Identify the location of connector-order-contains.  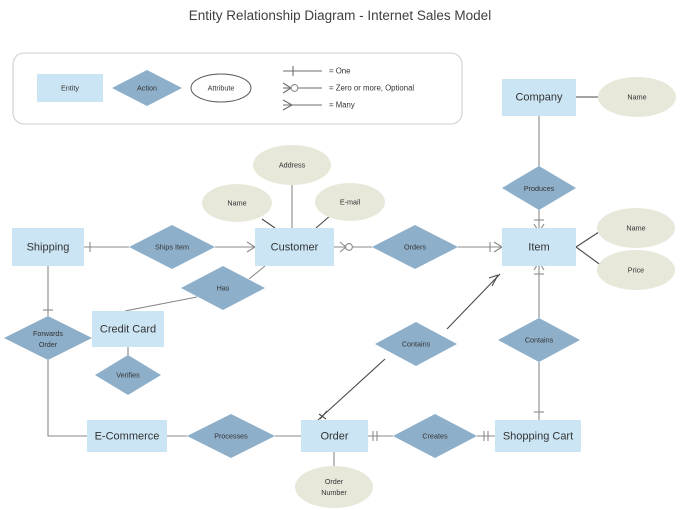
(351, 389).